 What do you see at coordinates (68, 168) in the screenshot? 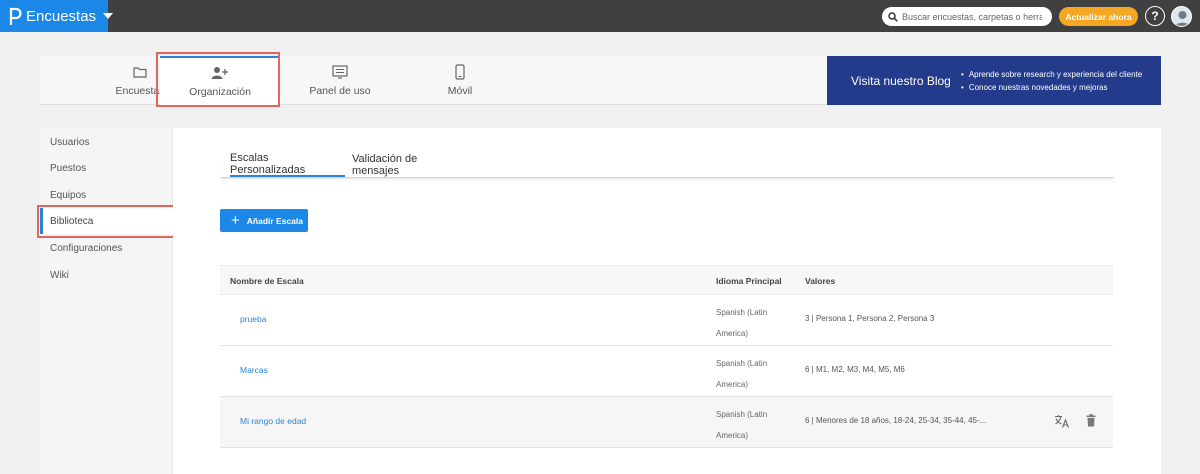
I see `sidebar-item-label: Puestos` at bounding box center [68, 168].